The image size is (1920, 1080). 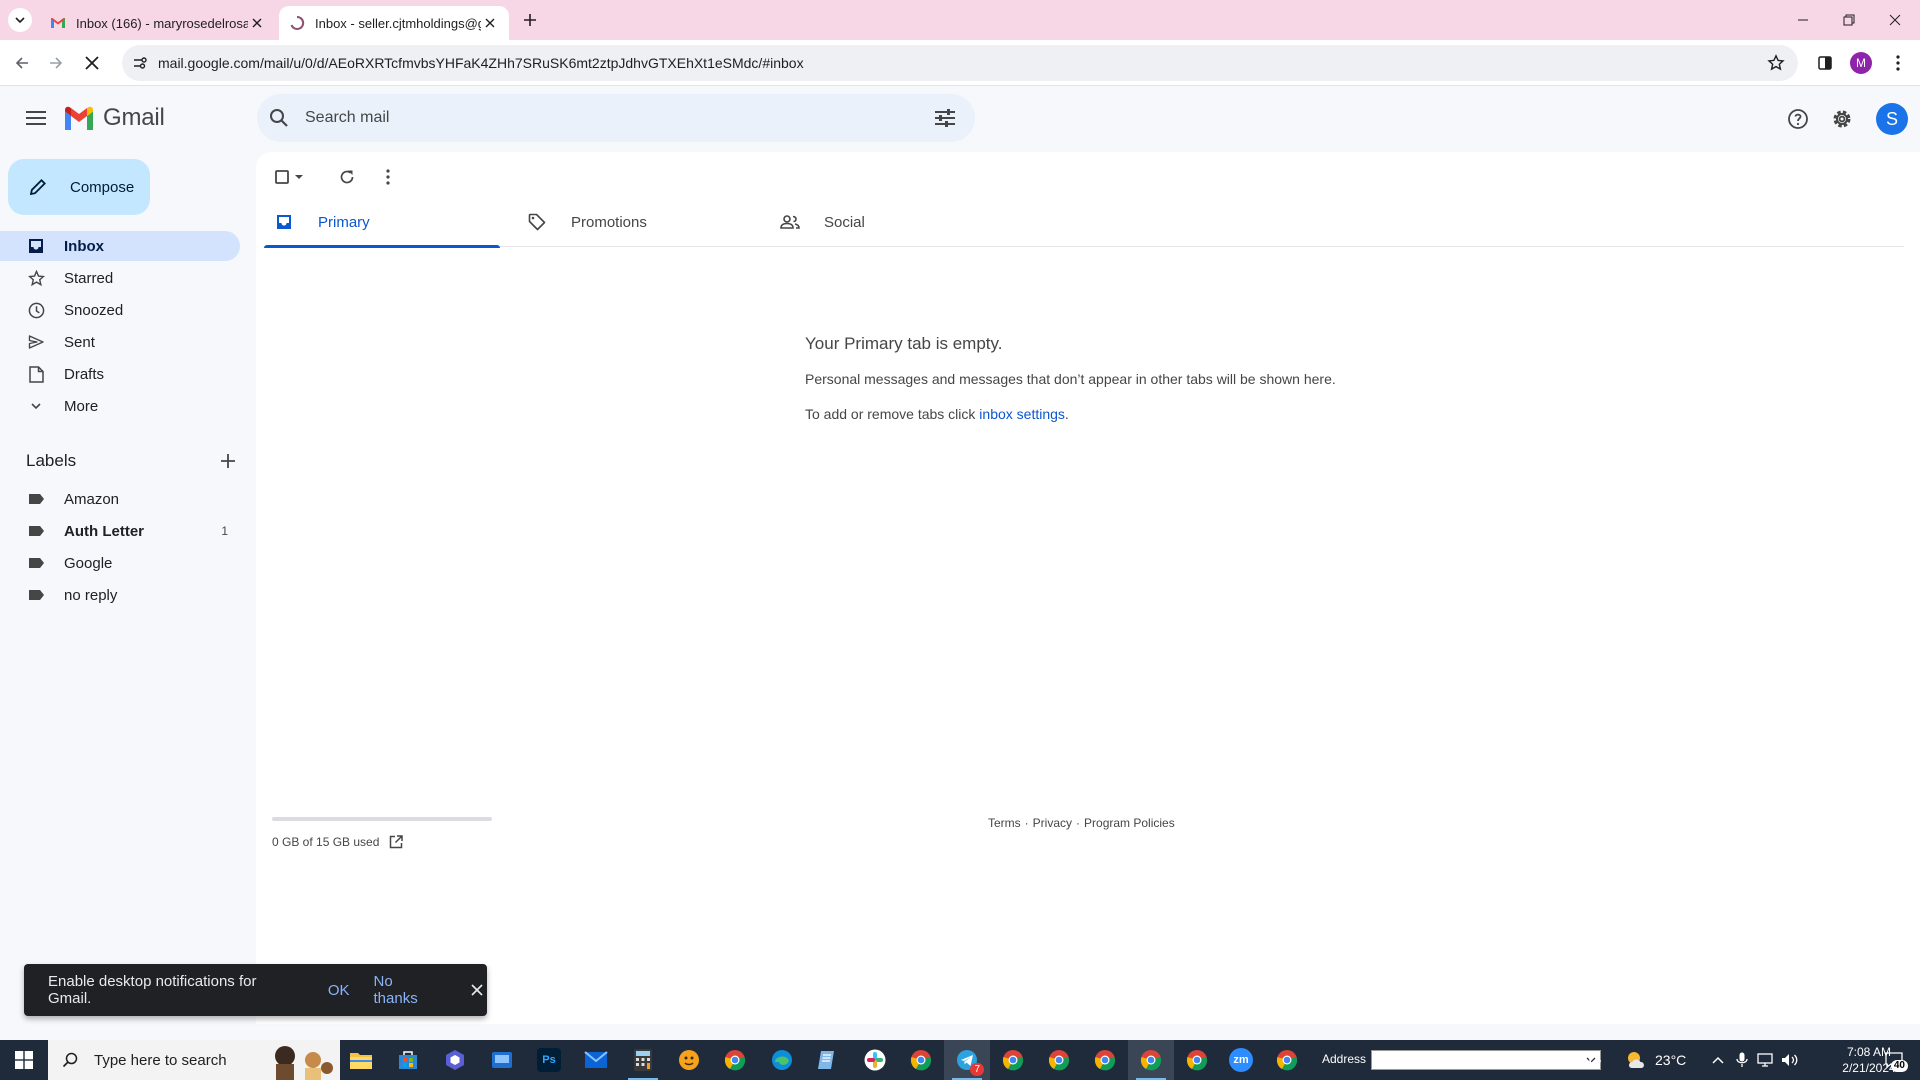 I want to click on network-icon, so click(x=1766, y=1060).